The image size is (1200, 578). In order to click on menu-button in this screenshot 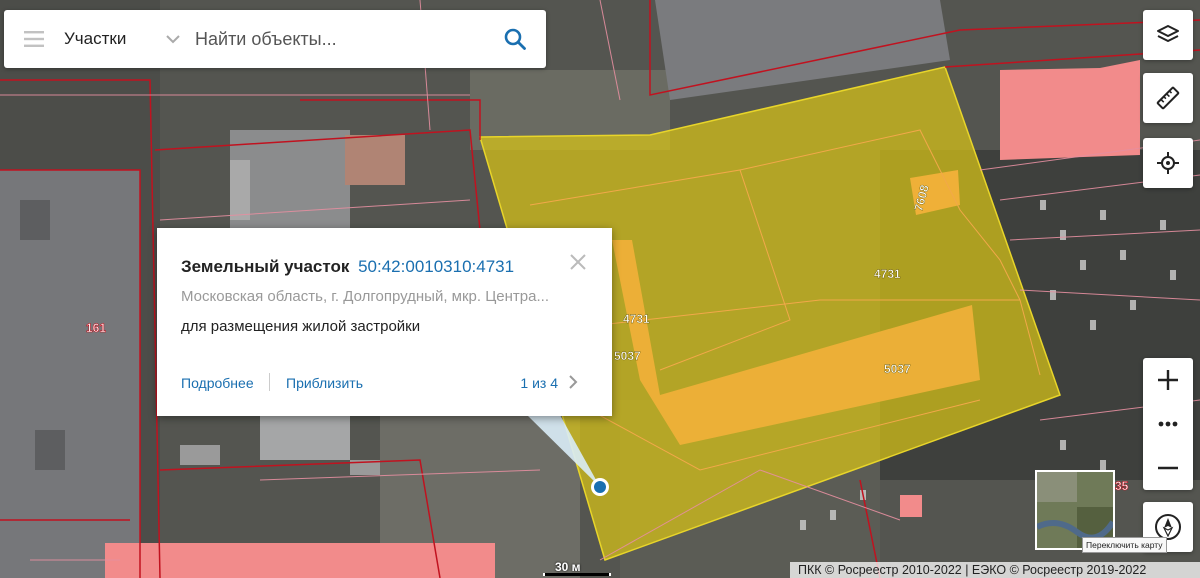, I will do `click(34, 39)`.